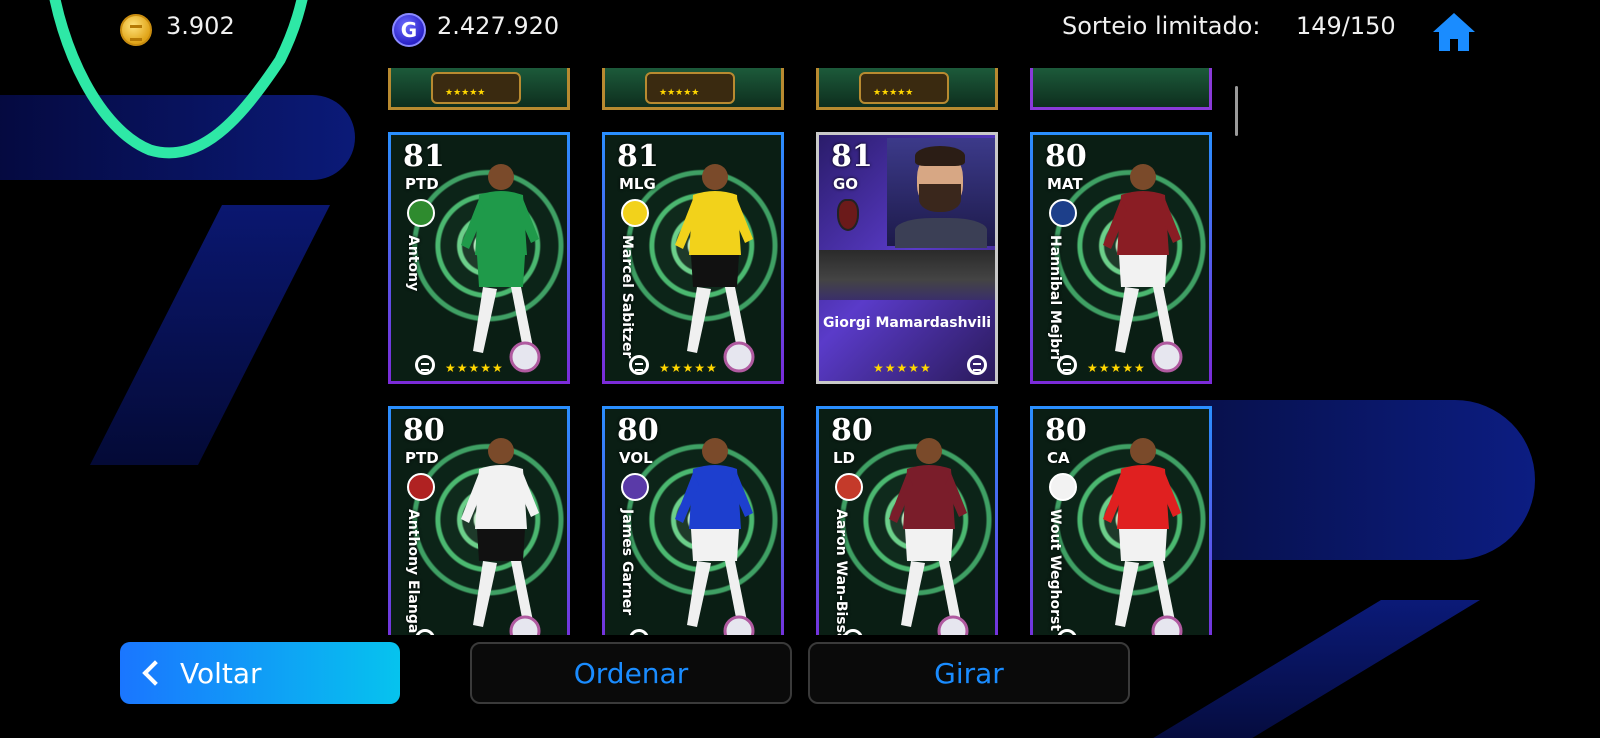 The width and height of the screenshot is (1600, 738). Describe the element at coordinates (1055, 570) in the screenshot. I see `card-player-name: Wout Weghorst` at that location.